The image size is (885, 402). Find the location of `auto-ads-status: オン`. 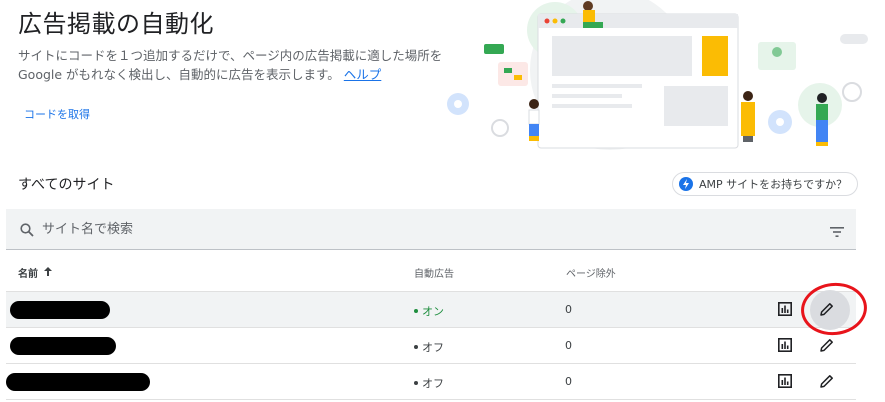

auto-ads-status: オン is located at coordinates (429, 311).